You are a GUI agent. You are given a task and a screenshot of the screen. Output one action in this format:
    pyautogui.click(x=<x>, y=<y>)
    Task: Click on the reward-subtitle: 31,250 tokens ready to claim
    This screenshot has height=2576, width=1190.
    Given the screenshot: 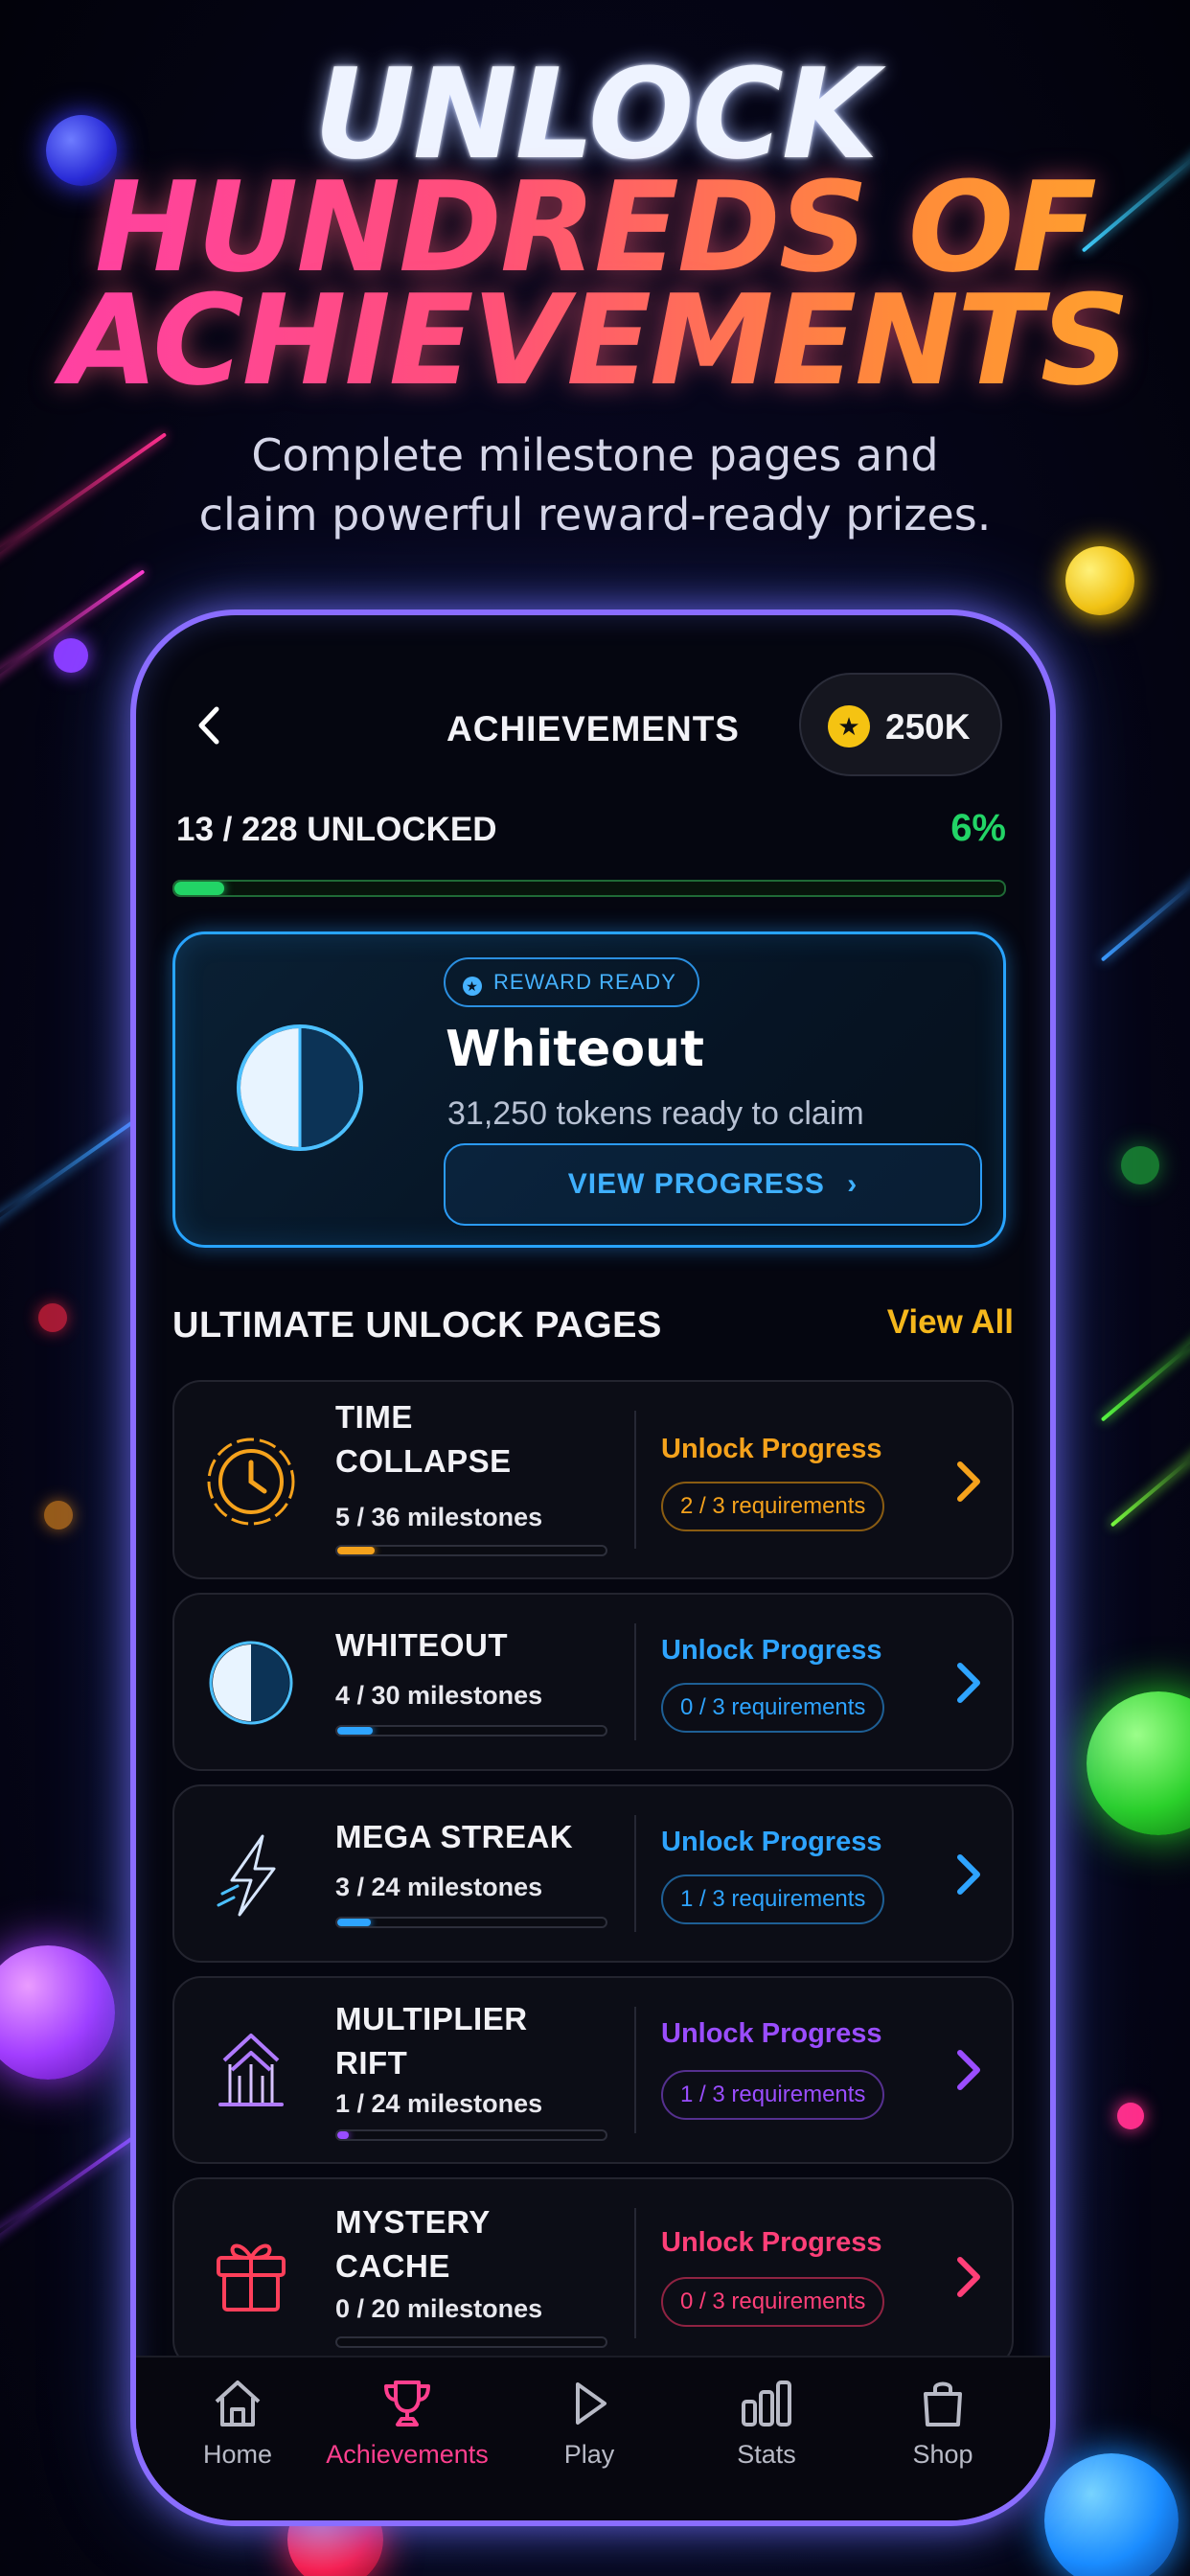 What is the action you would take?
    pyautogui.click(x=655, y=1113)
    